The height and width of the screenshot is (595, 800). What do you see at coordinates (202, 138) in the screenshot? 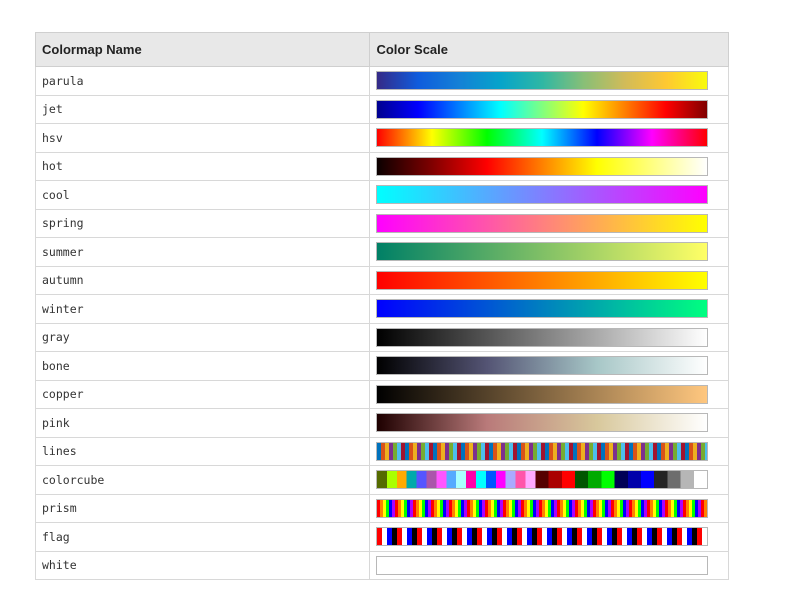
I see `colormap-name: hsv` at bounding box center [202, 138].